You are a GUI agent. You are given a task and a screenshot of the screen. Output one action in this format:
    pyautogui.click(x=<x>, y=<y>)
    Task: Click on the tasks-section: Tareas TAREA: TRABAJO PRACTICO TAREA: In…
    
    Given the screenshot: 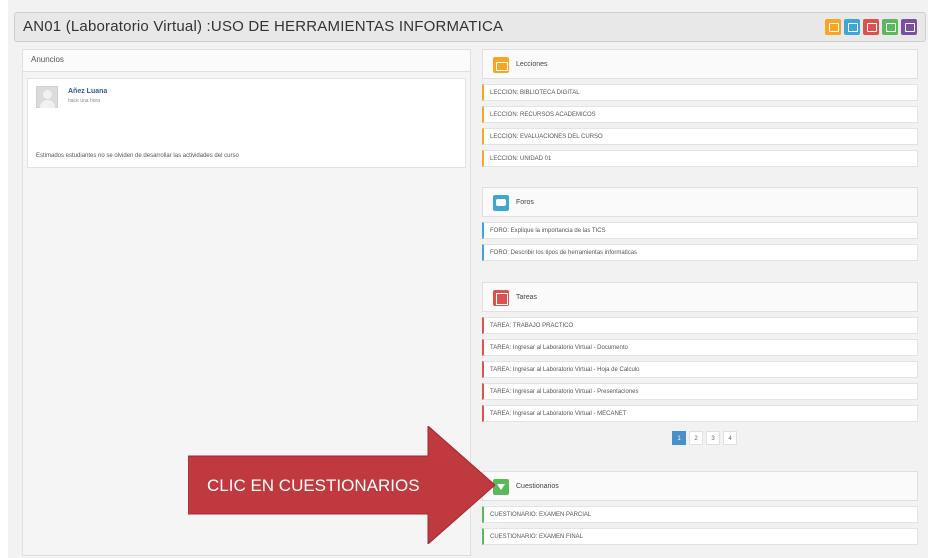 What is the action you would take?
    pyautogui.click(x=700, y=352)
    